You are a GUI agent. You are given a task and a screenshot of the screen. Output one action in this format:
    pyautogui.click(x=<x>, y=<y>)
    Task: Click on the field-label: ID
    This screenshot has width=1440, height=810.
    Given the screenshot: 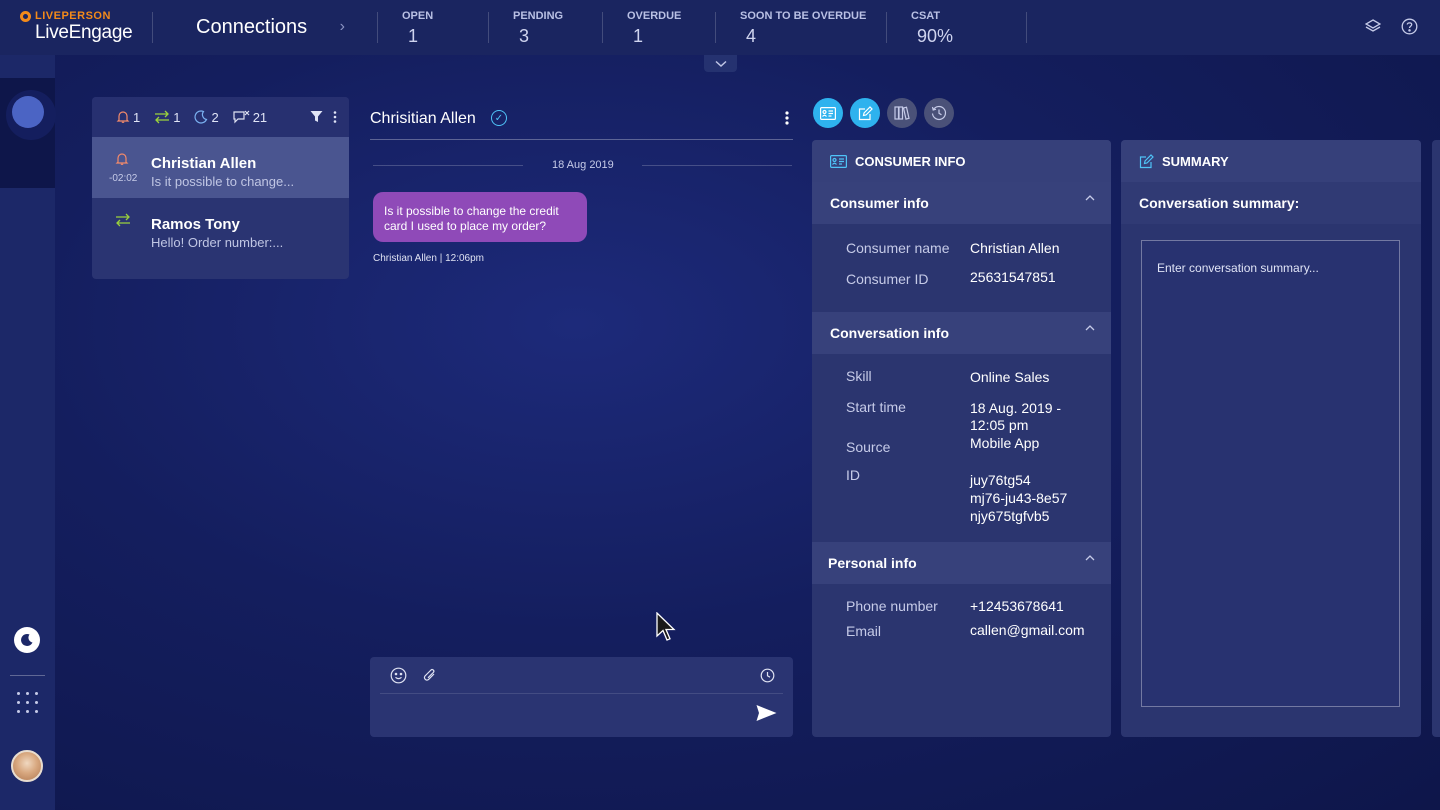 What is the action you would take?
    pyautogui.click(x=853, y=475)
    